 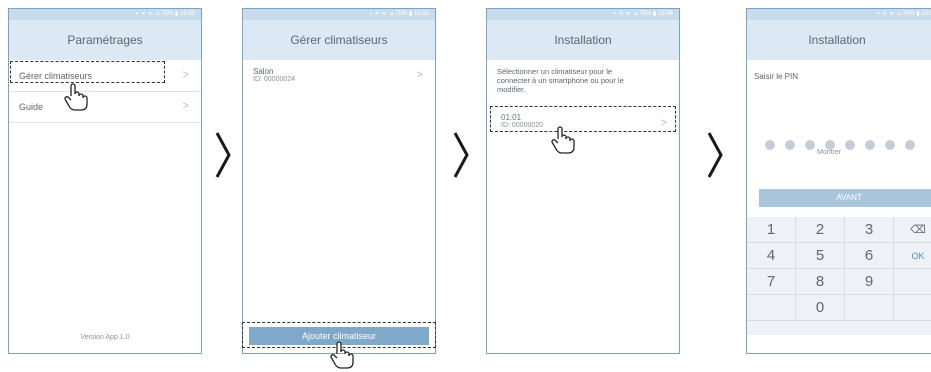 I want to click on pin-prompt: Saisir le PIN, so click(x=776, y=76).